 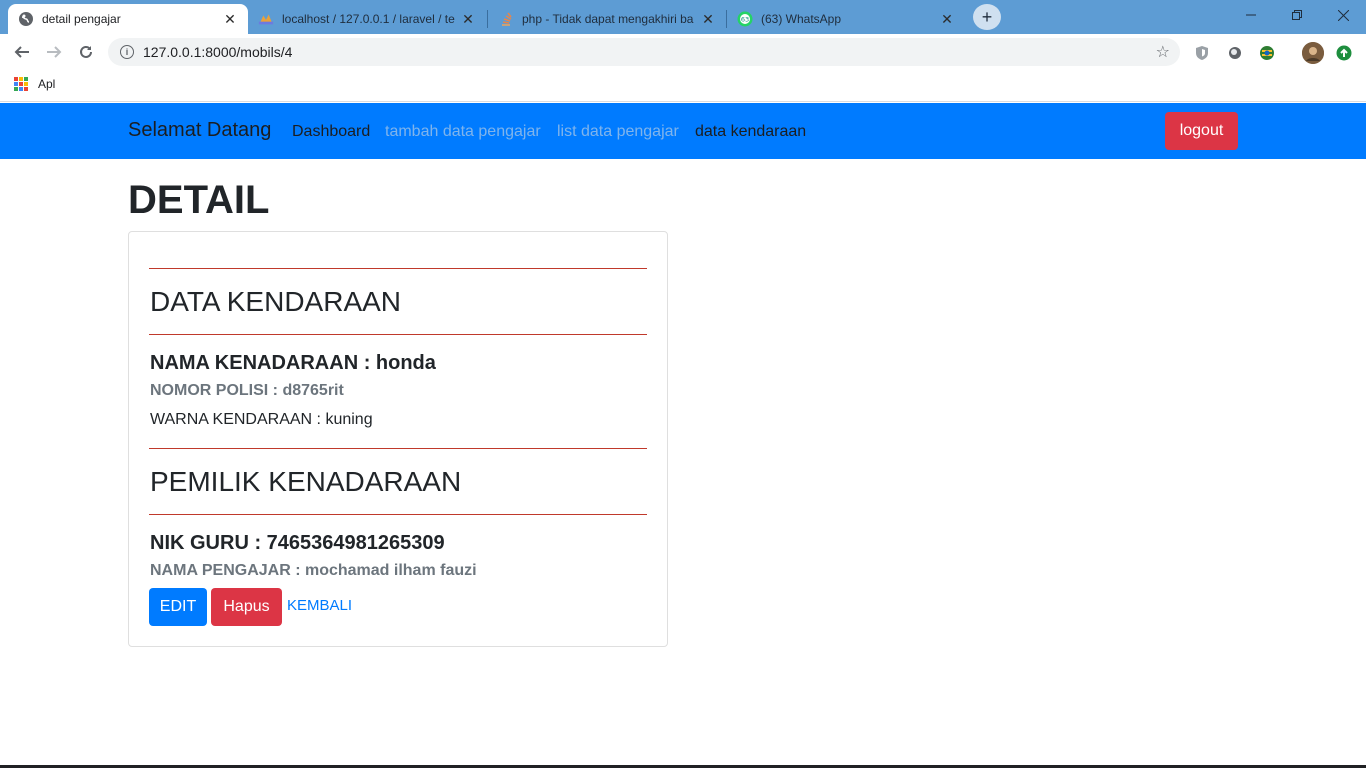 I want to click on close-window-button, so click(x=1343, y=15).